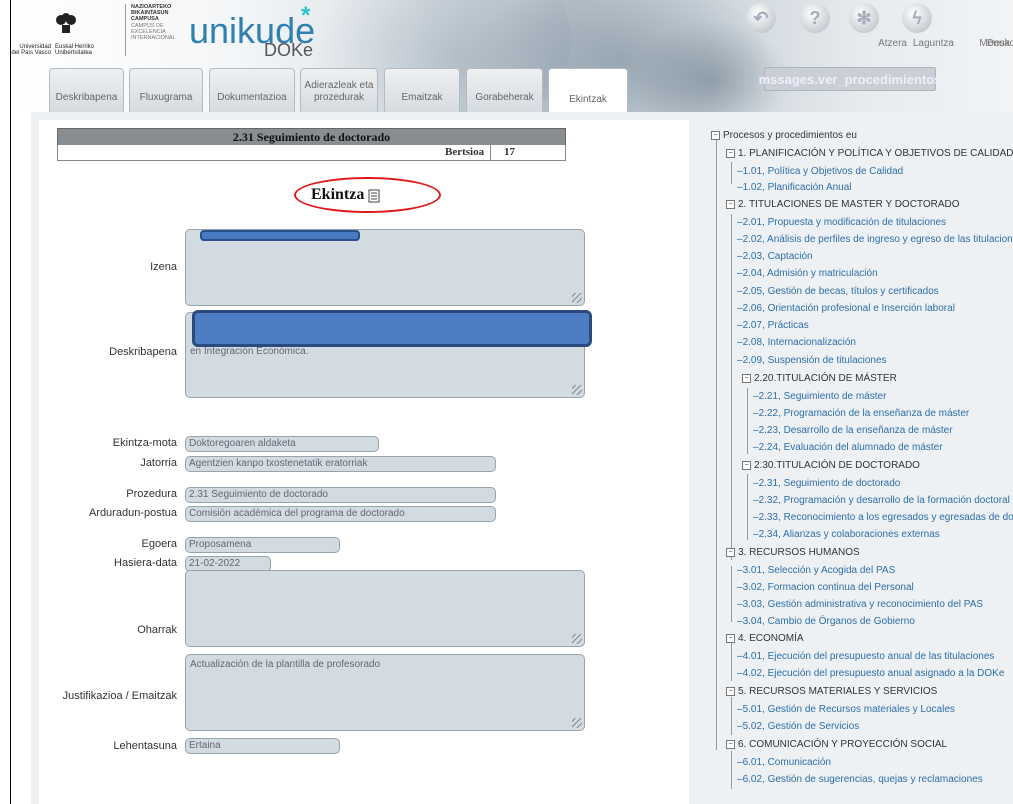  Describe the element at coordinates (262, 545) in the screenshot. I see `egoera-field: Proposamena` at that location.